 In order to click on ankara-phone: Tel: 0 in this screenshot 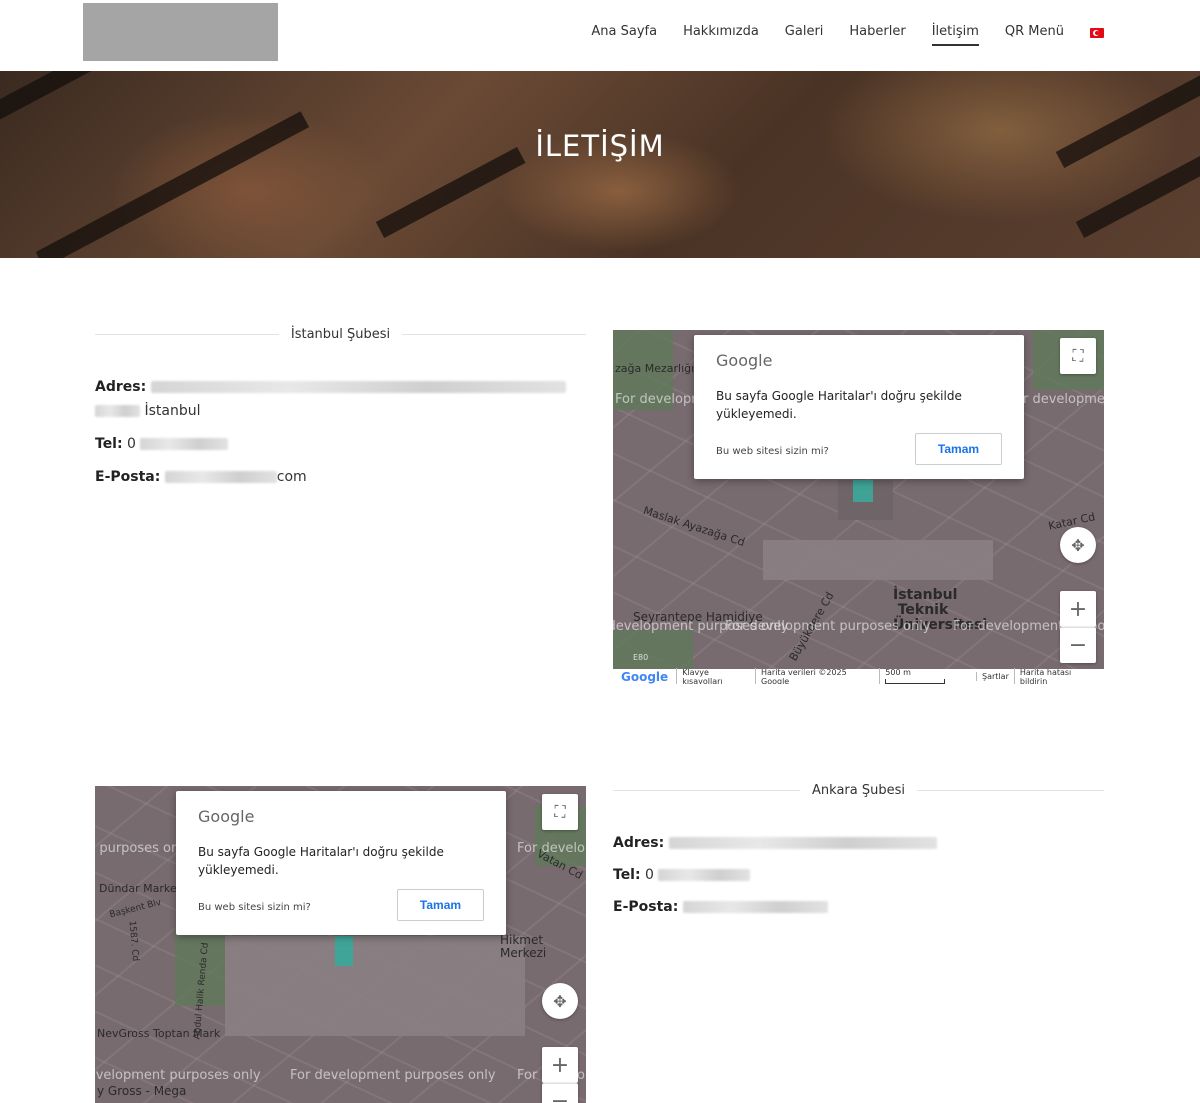, I will do `click(853, 875)`.